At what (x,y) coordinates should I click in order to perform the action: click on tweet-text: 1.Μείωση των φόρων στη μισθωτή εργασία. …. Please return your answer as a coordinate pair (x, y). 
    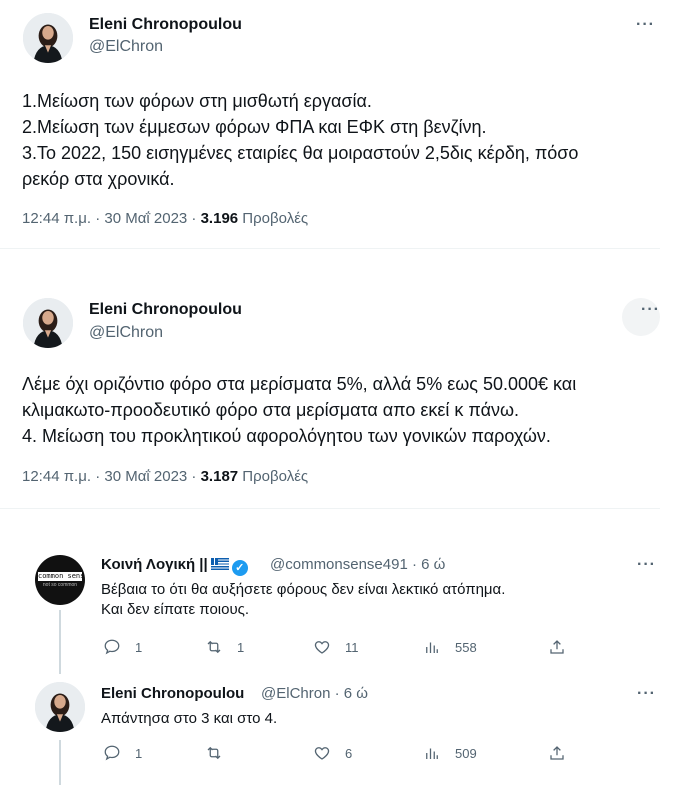
    Looking at the image, I should click on (300, 140).